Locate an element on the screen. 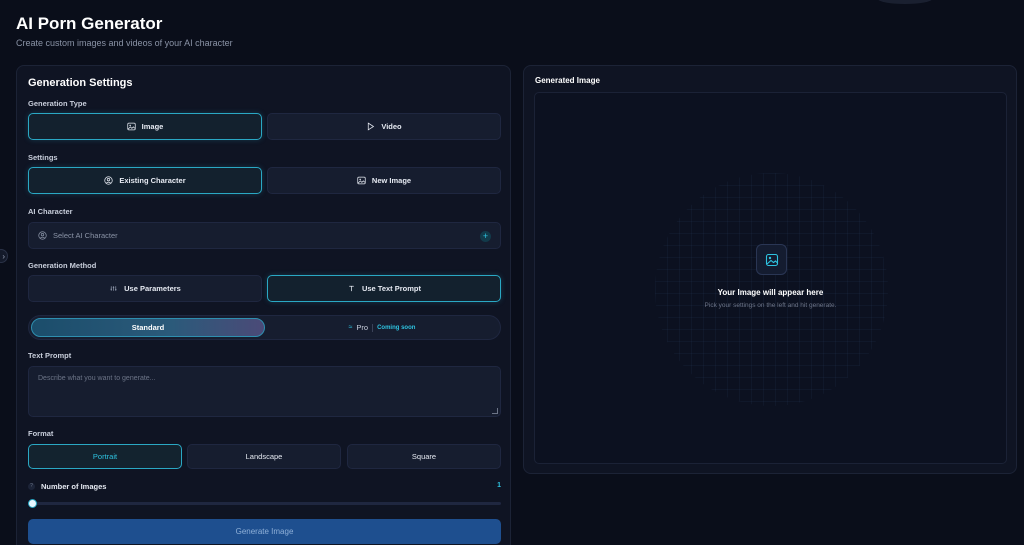 This screenshot has width=1024, height=545. use-parameters-button: Use Parameters is located at coordinates (145, 288).